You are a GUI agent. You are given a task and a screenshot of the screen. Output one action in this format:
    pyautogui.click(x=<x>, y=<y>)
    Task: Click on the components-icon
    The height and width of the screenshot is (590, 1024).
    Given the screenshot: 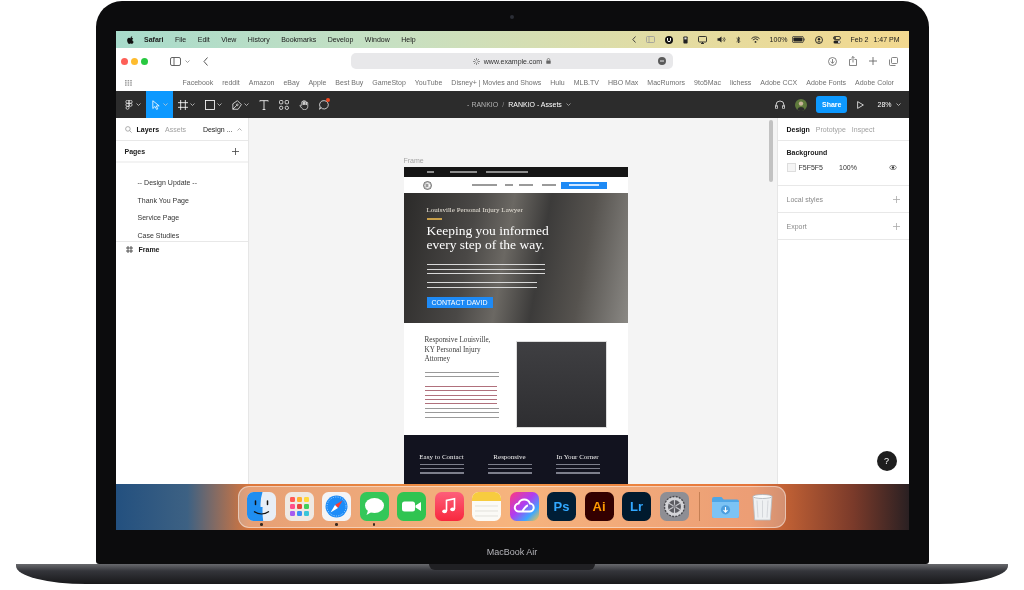 What is the action you would take?
    pyautogui.click(x=283, y=104)
    